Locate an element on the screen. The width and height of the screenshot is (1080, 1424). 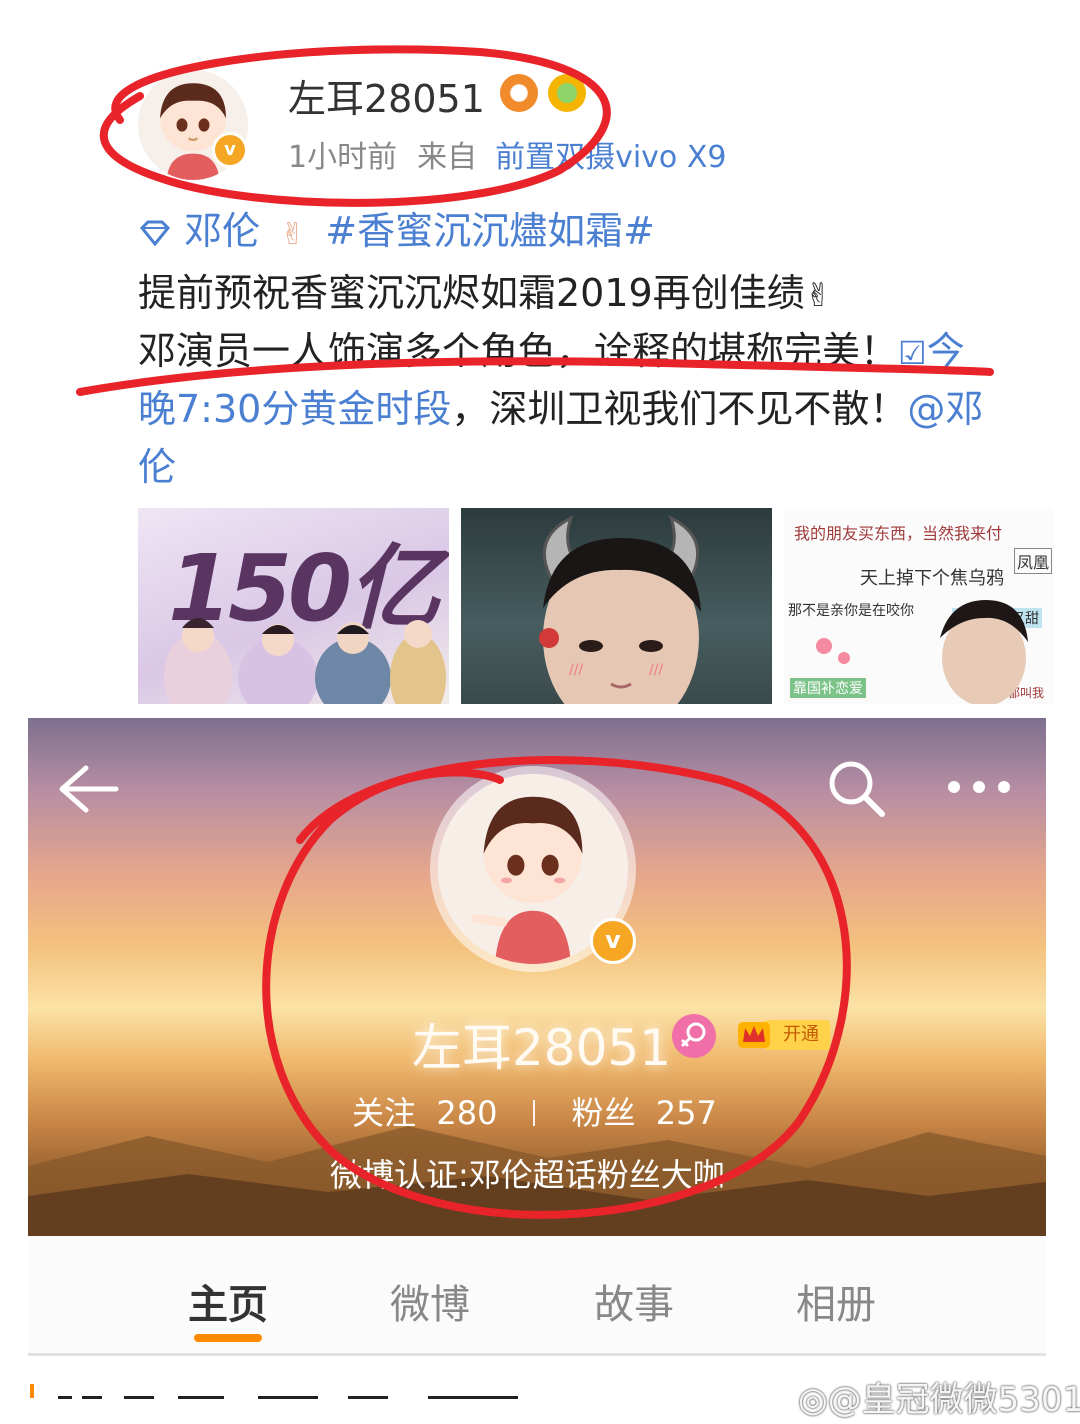
mention-link-cont: 伦 is located at coordinates (157, 463).